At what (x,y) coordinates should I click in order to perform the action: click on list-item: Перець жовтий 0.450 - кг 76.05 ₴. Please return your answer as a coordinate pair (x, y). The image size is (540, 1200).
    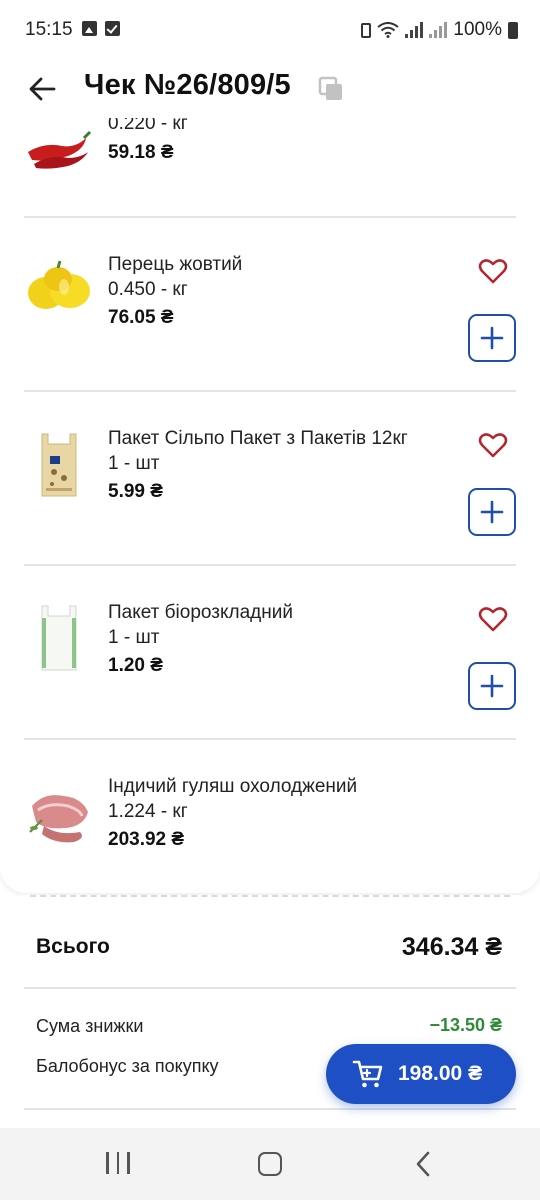
    Looking at the image, I should click on (270, 304).